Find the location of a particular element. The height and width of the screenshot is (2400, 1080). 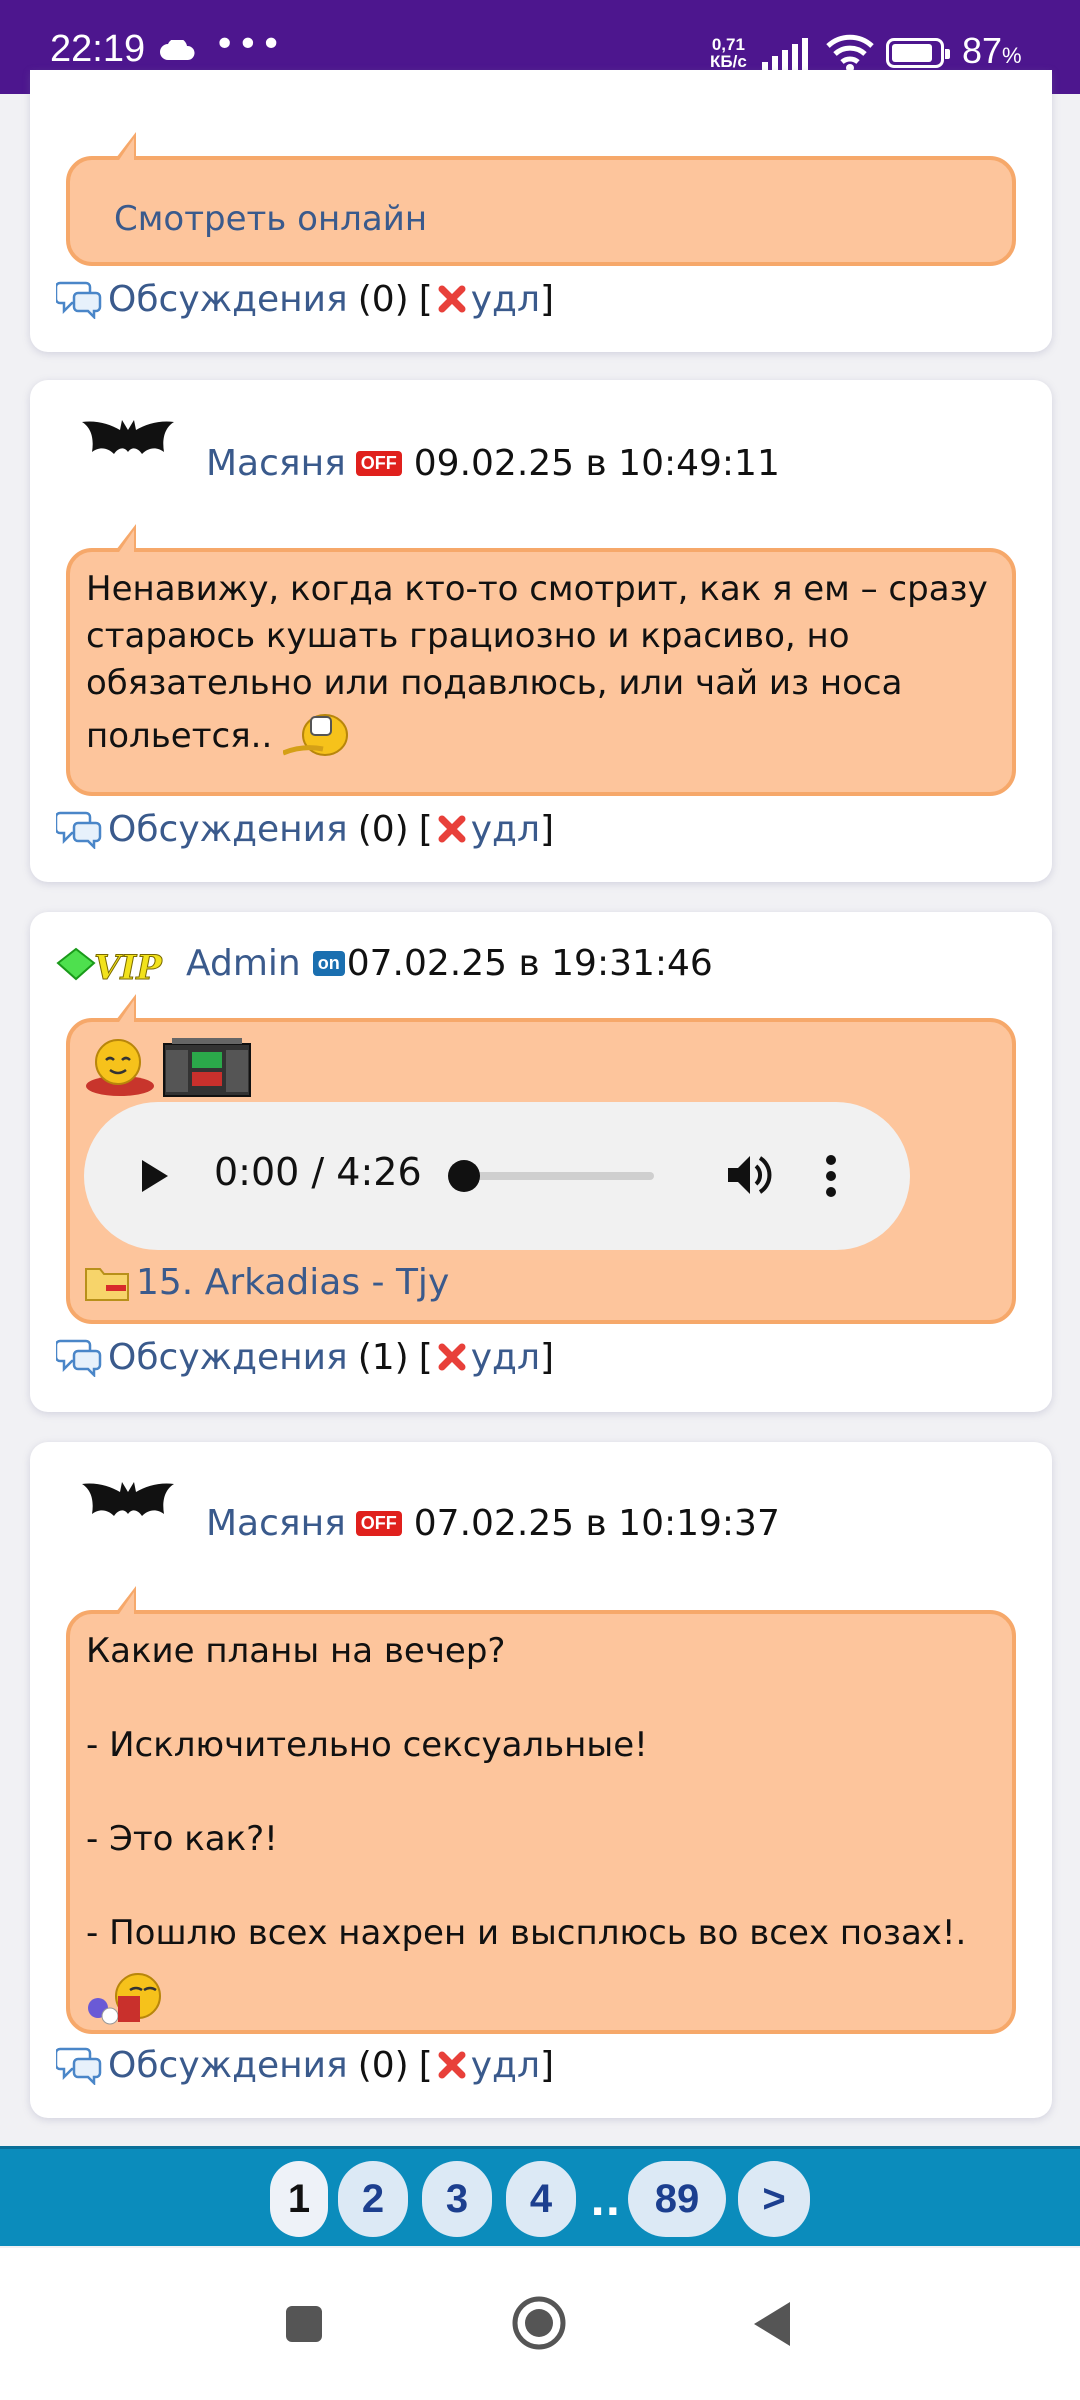

post-author-row: Масяня OFF 07.02.25 в 10:19:37 is located at coordinates (493, 1523).